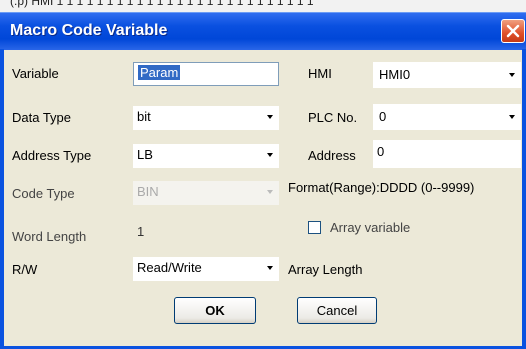 The image size is (526, 349). I want to click on variable-value: Param, so click(159, 72).